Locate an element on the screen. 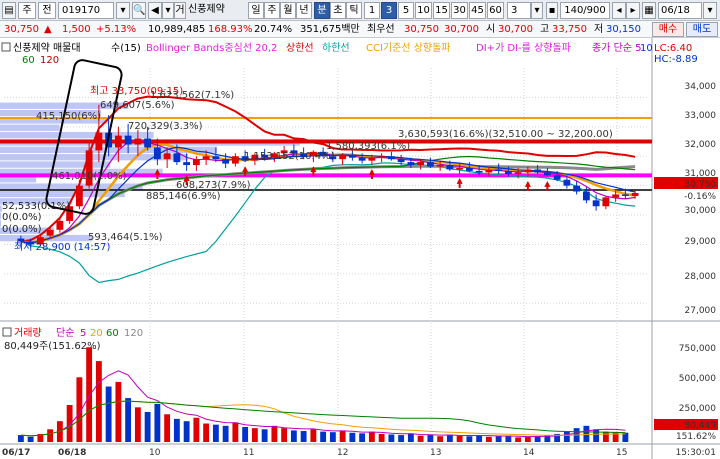 Image resolution: width=720 pixels, height=459 pixels. volume-tick: 750,000 is located at coordinates (697, 349).